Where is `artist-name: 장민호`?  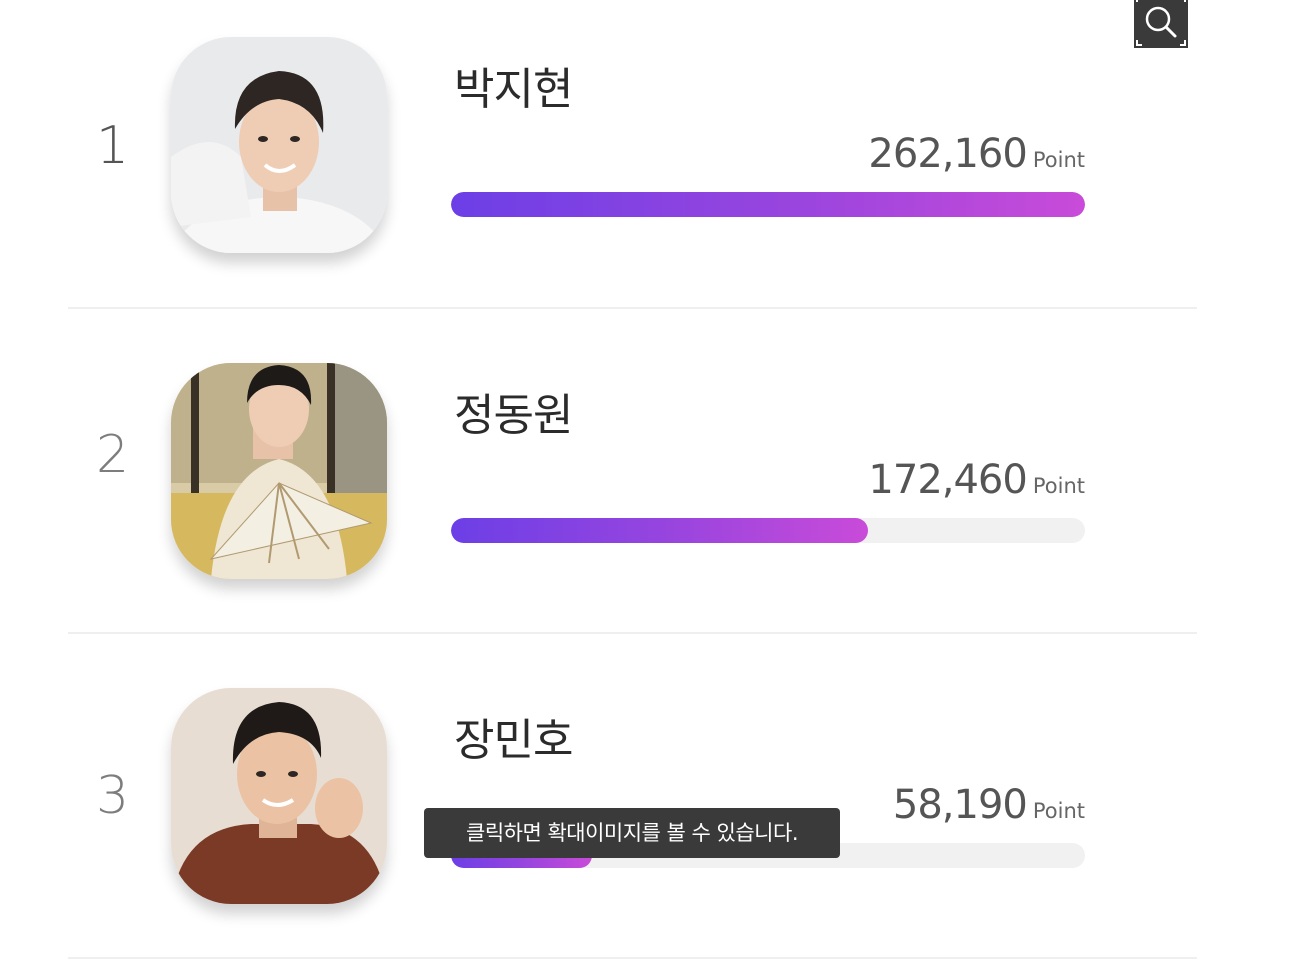 artist-name: 장민호 is located at coordinates (513, 740).